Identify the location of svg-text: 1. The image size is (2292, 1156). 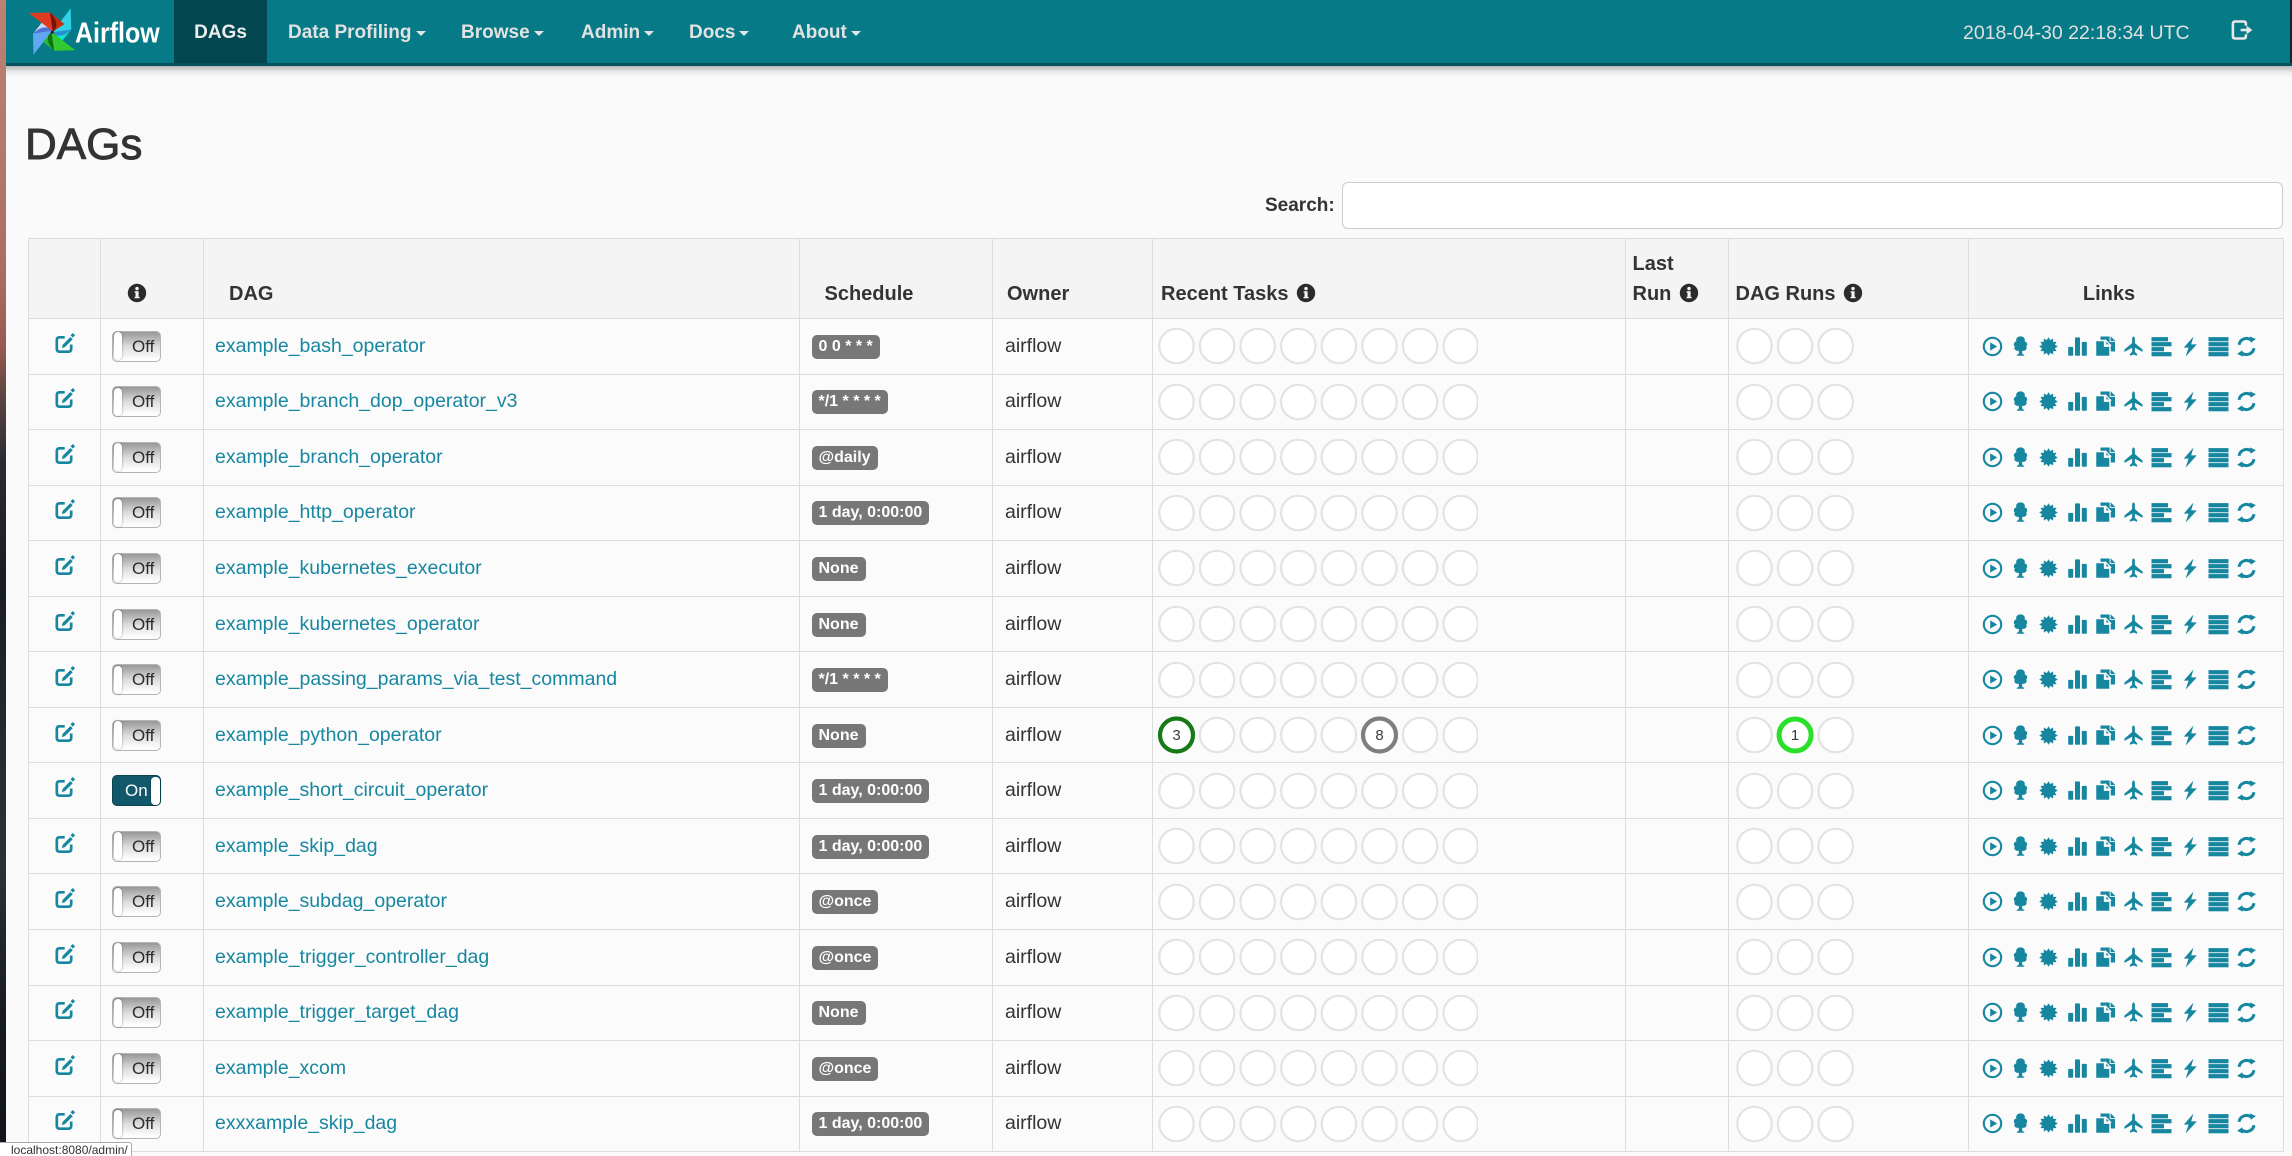
(1794, 735).